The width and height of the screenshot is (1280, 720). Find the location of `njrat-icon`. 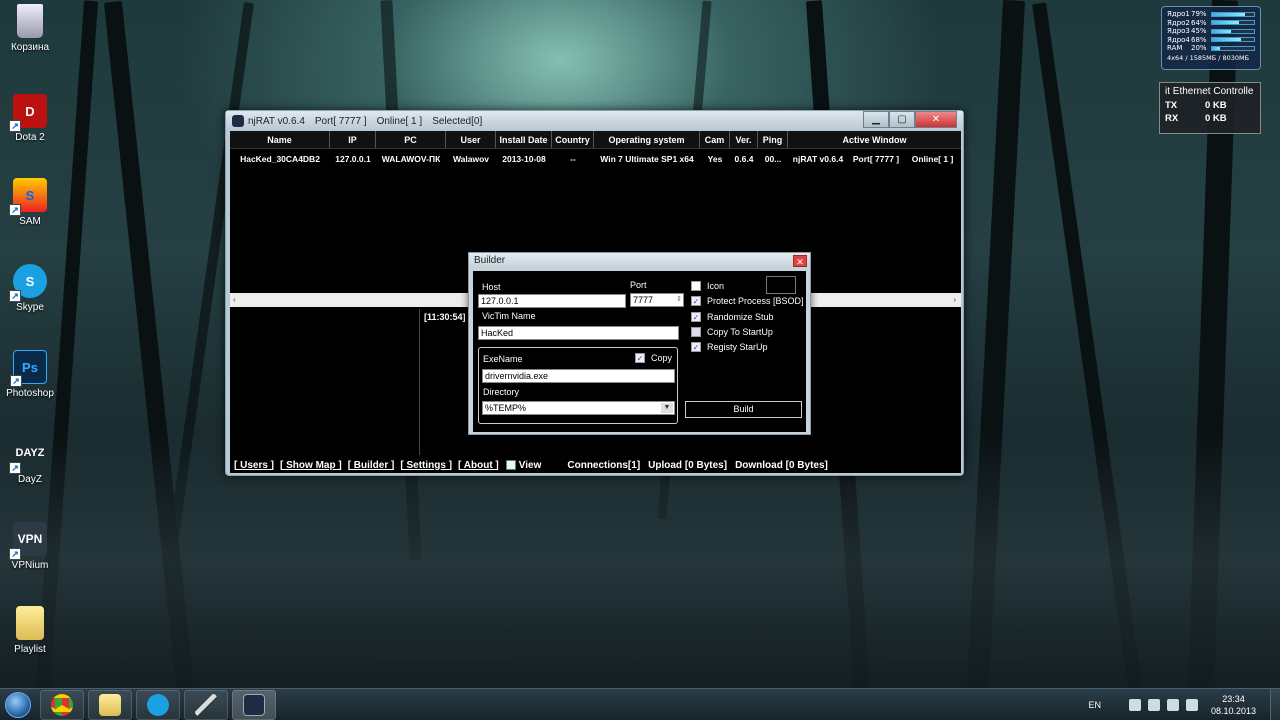

njrat-icon is located at coordinates (254, 704).